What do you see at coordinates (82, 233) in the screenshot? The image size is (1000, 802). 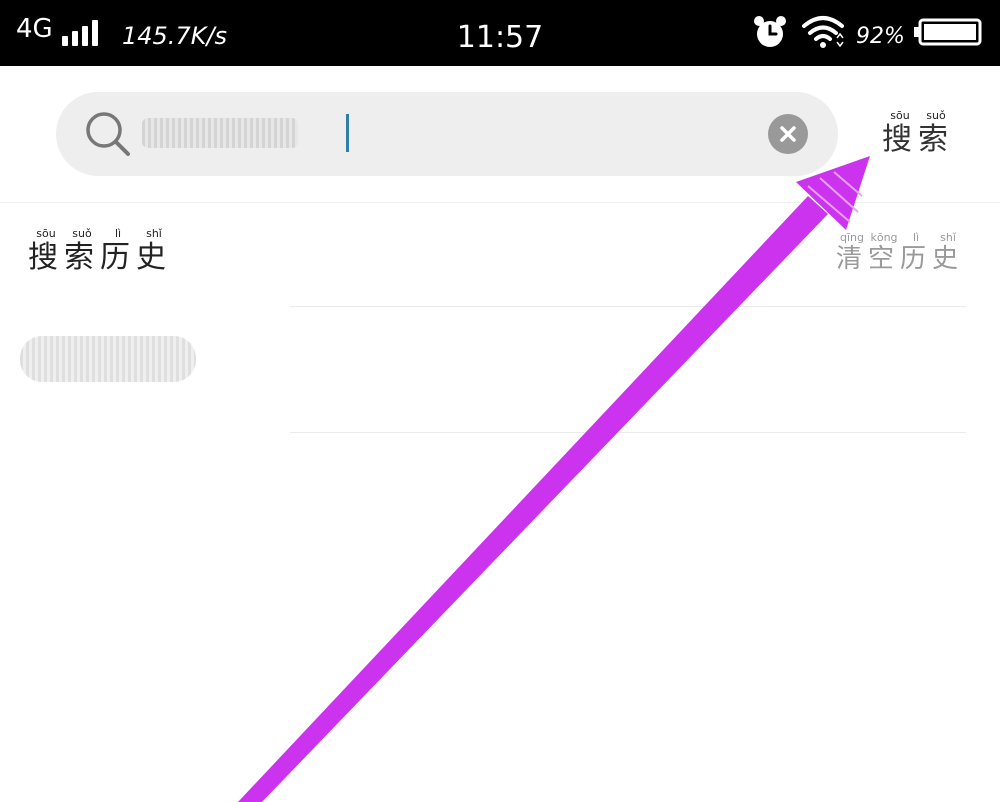 I see `history-title-pinyin: suǒ` at bounding box center [82, 233].